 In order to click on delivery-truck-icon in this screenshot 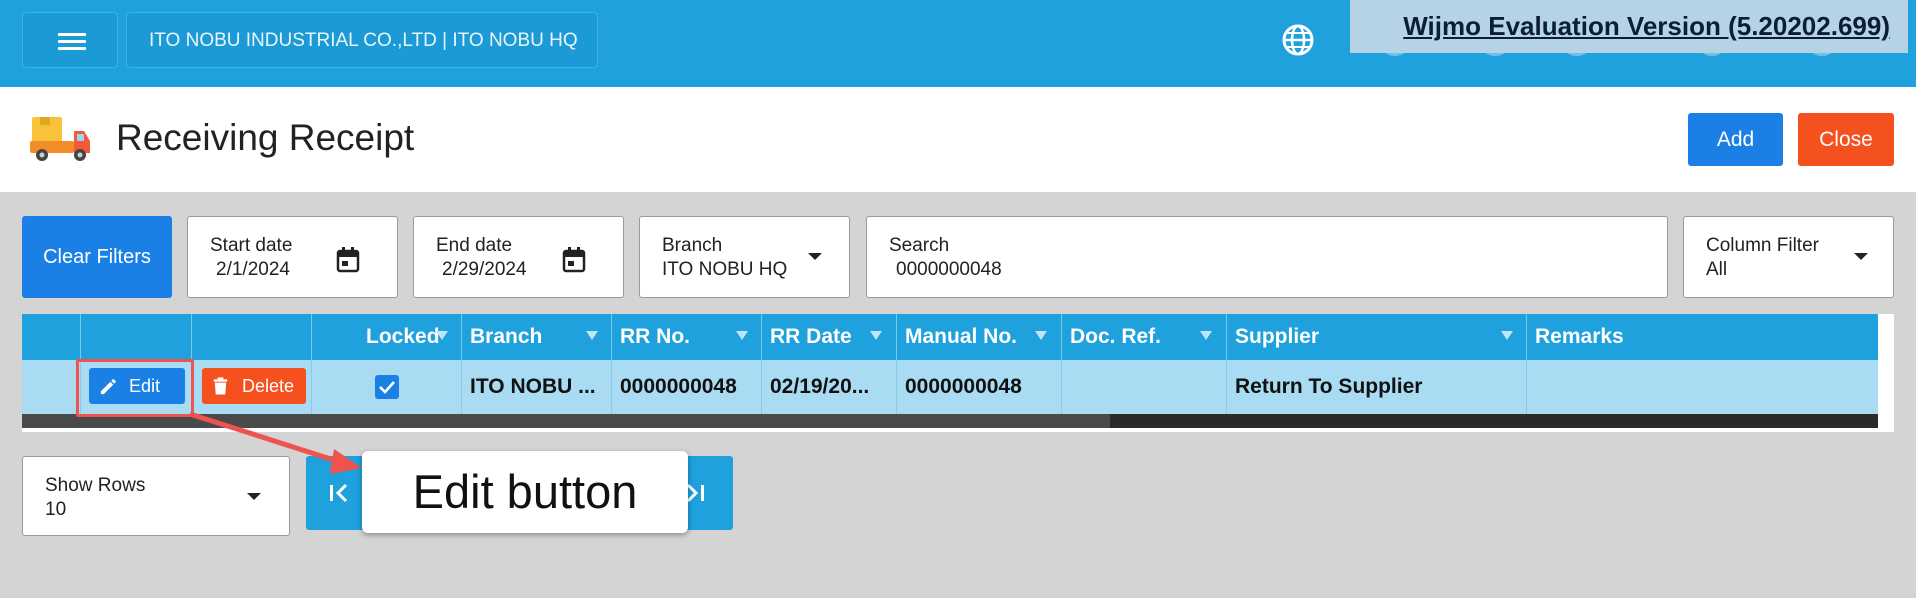, I will do `click(60, 139)`.